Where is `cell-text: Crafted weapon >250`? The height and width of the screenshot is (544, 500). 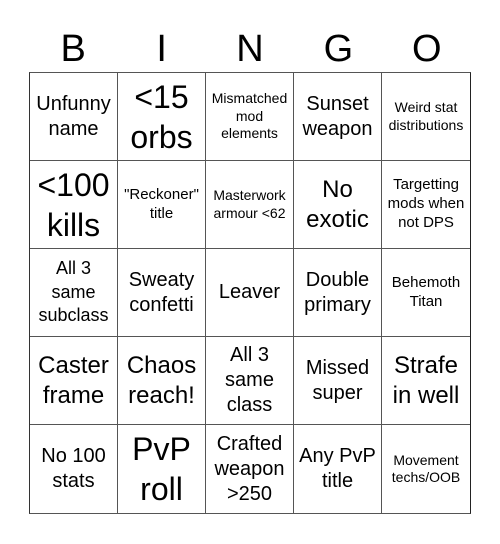
cell-text: Crafted weapon >250 is located at coordinates (249, 468).